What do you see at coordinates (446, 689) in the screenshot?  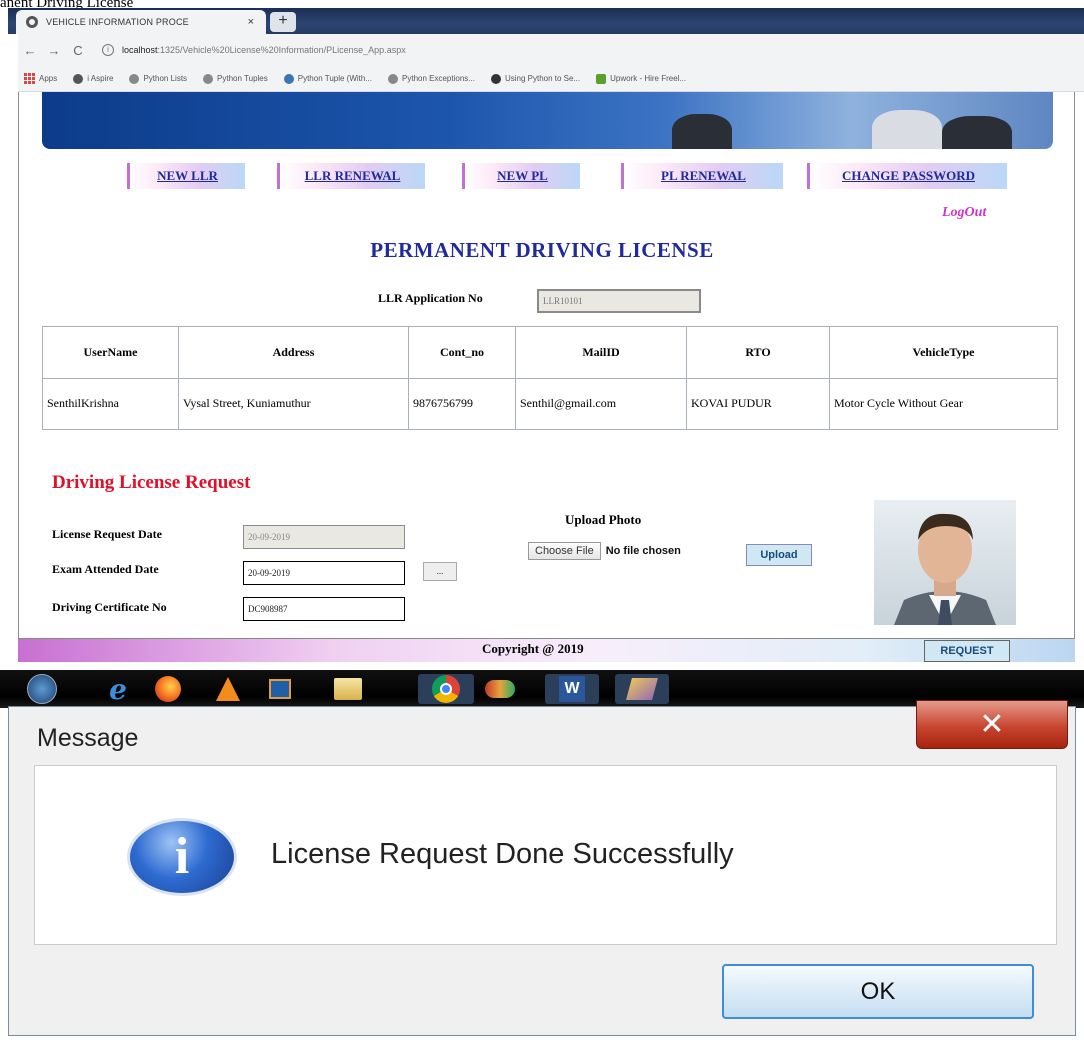 I see `chrome-icon` at bounding box center [446, 689].